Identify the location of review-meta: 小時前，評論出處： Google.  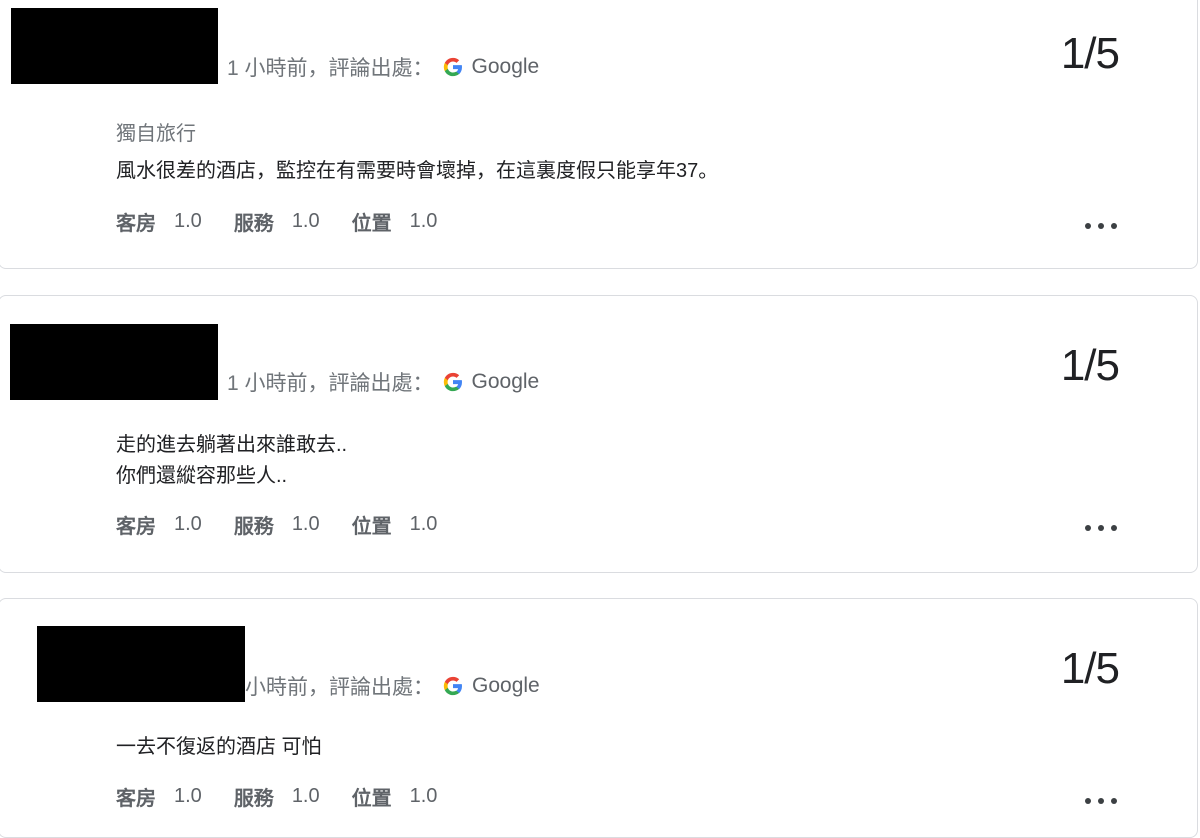
(392, 686).